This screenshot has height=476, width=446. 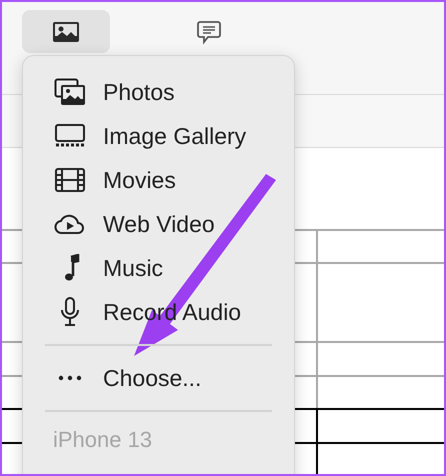 I want to click on menu-item: Image Gallery, so click(x=158, y=136).